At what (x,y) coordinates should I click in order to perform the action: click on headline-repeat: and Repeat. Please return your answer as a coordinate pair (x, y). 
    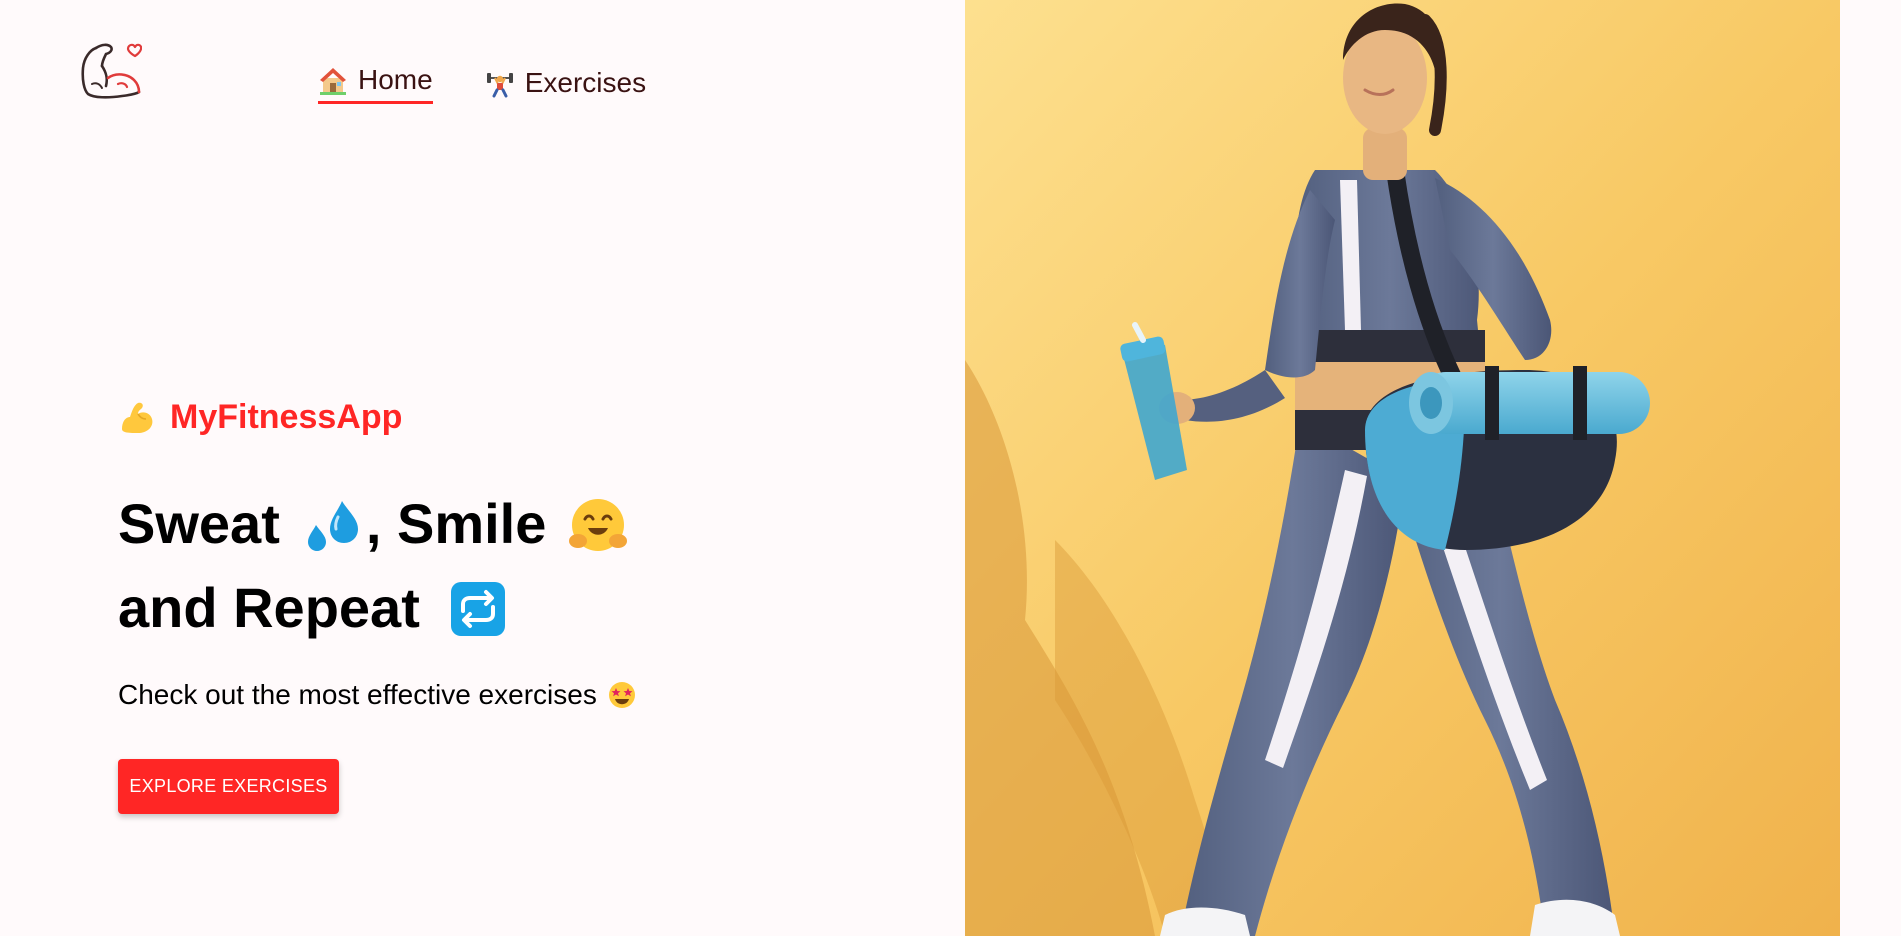
    Looking at the image, I should click on (269, 607).